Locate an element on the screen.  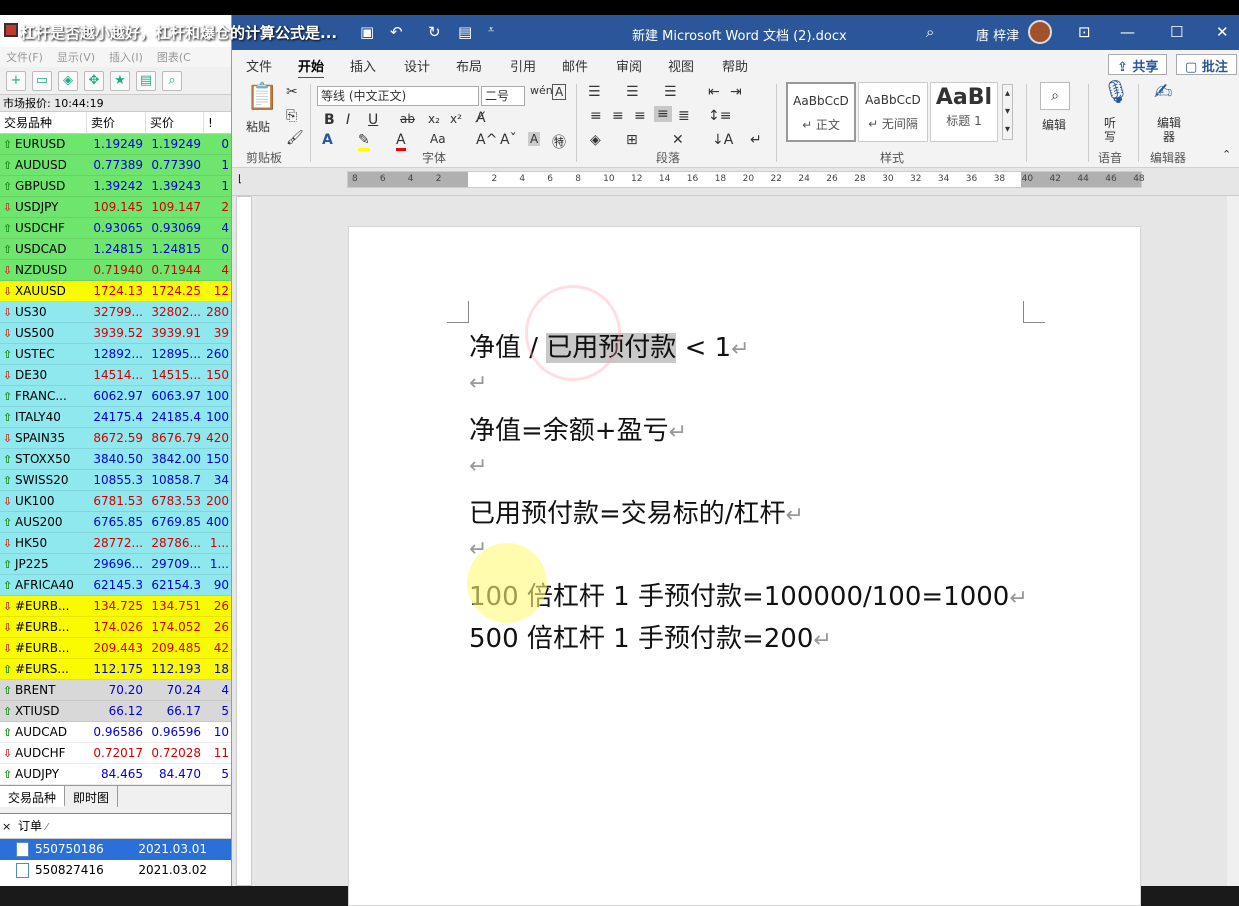
editor-icon: ✍ is located at coordinates (1163, 92).